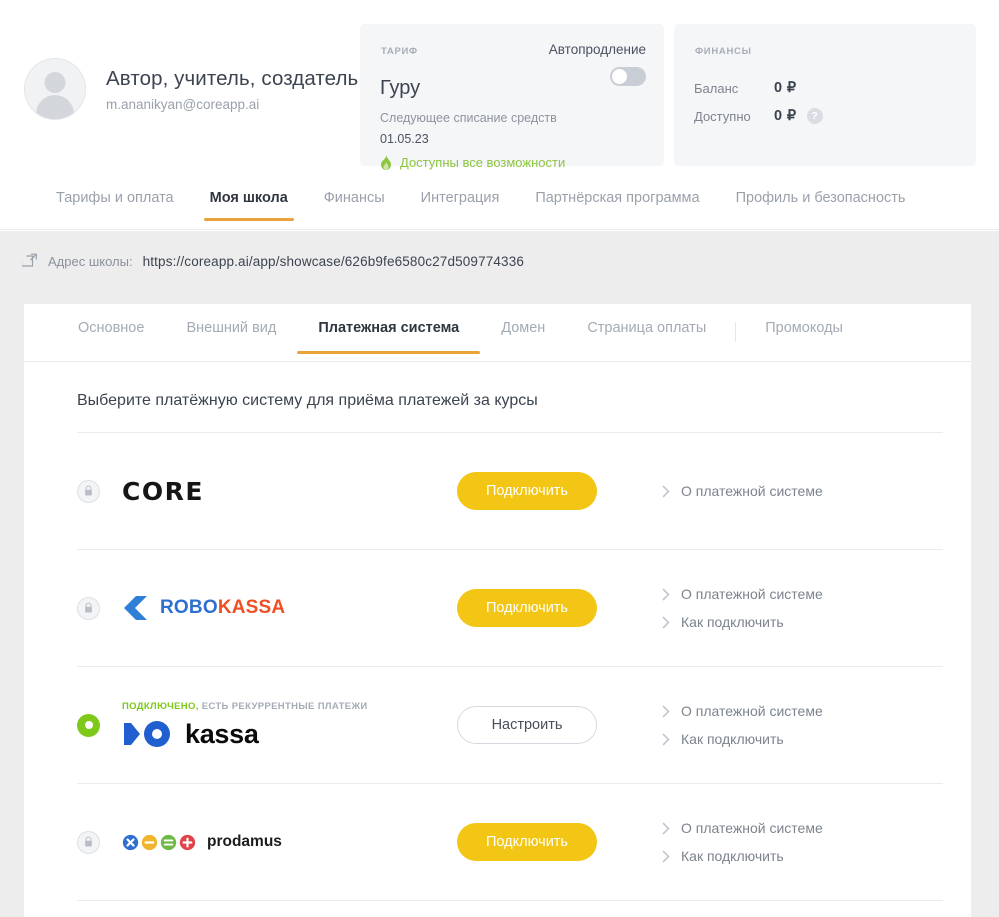  Describe the element at coordinates (716, 88) in the screenshot. I see `finance-row-key: Баланс` at that location.